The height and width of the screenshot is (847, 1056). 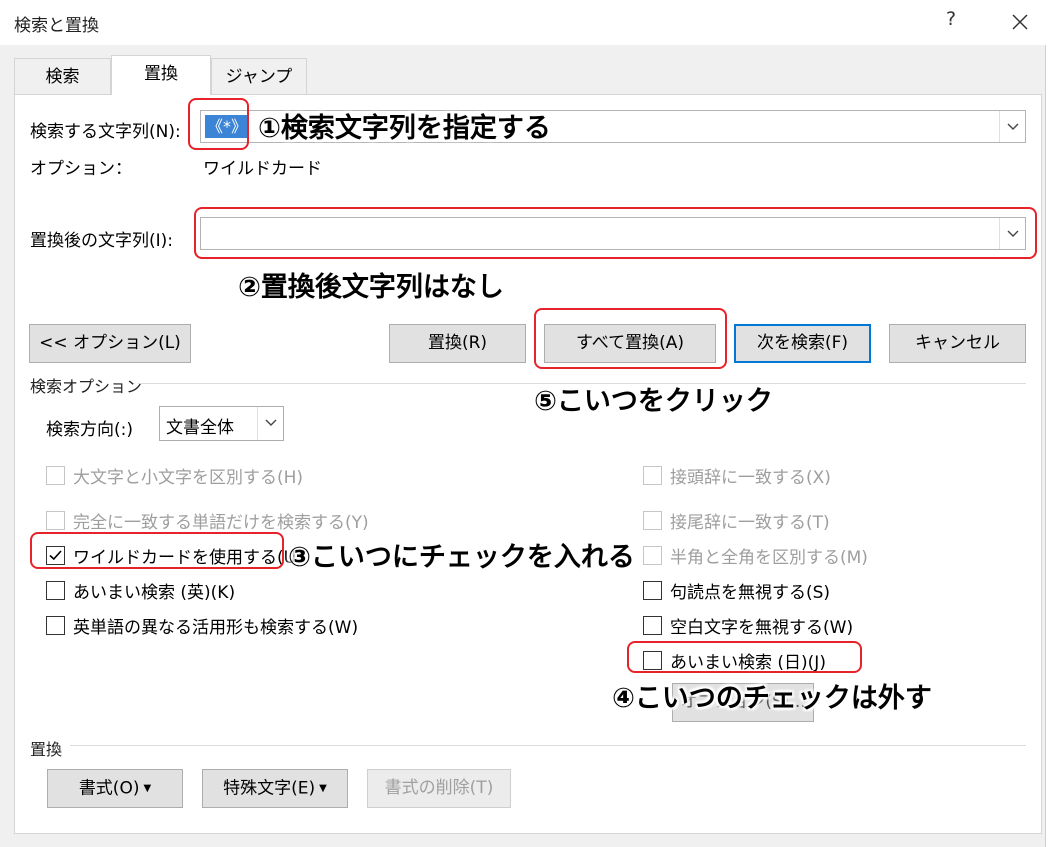 I want to click on title-bar: 検索と置換 ?, so click(x=523, y=22).